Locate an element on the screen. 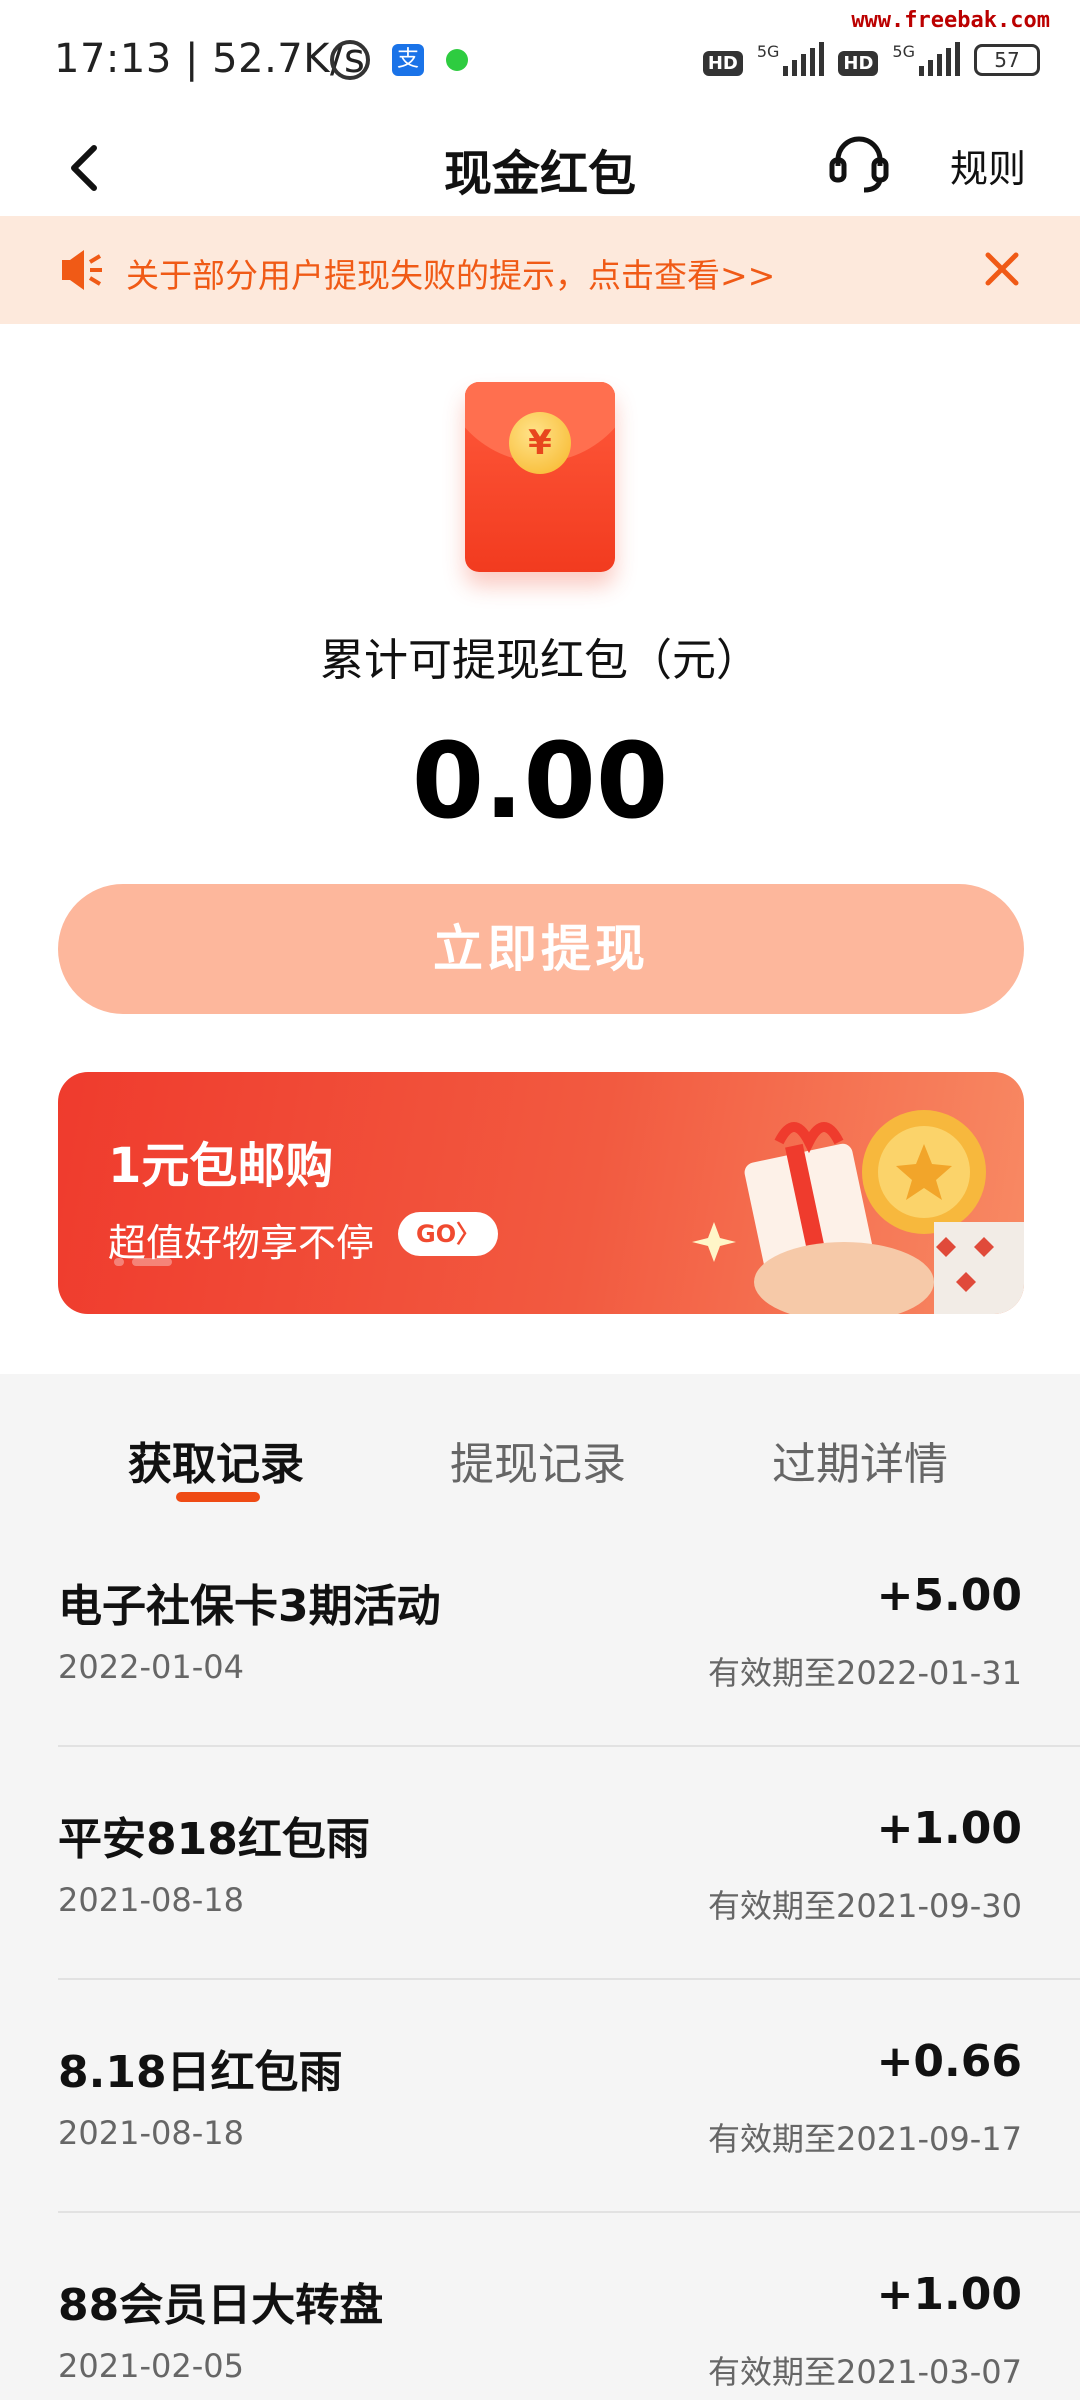 Image resolution: width=1080 pixels, height=2400 pixels. page-title: 现金红包 is located at coordinates (539, 174).